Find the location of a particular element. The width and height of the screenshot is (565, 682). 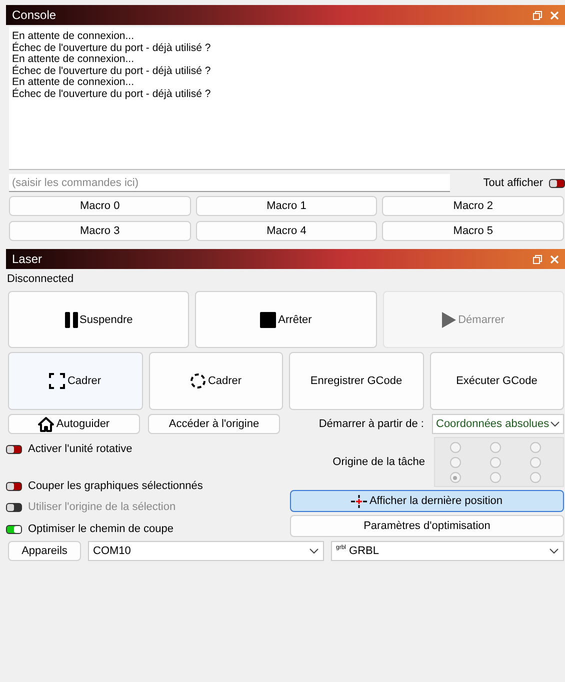

action-button: Suspendre is located at coordinates (99, 319).